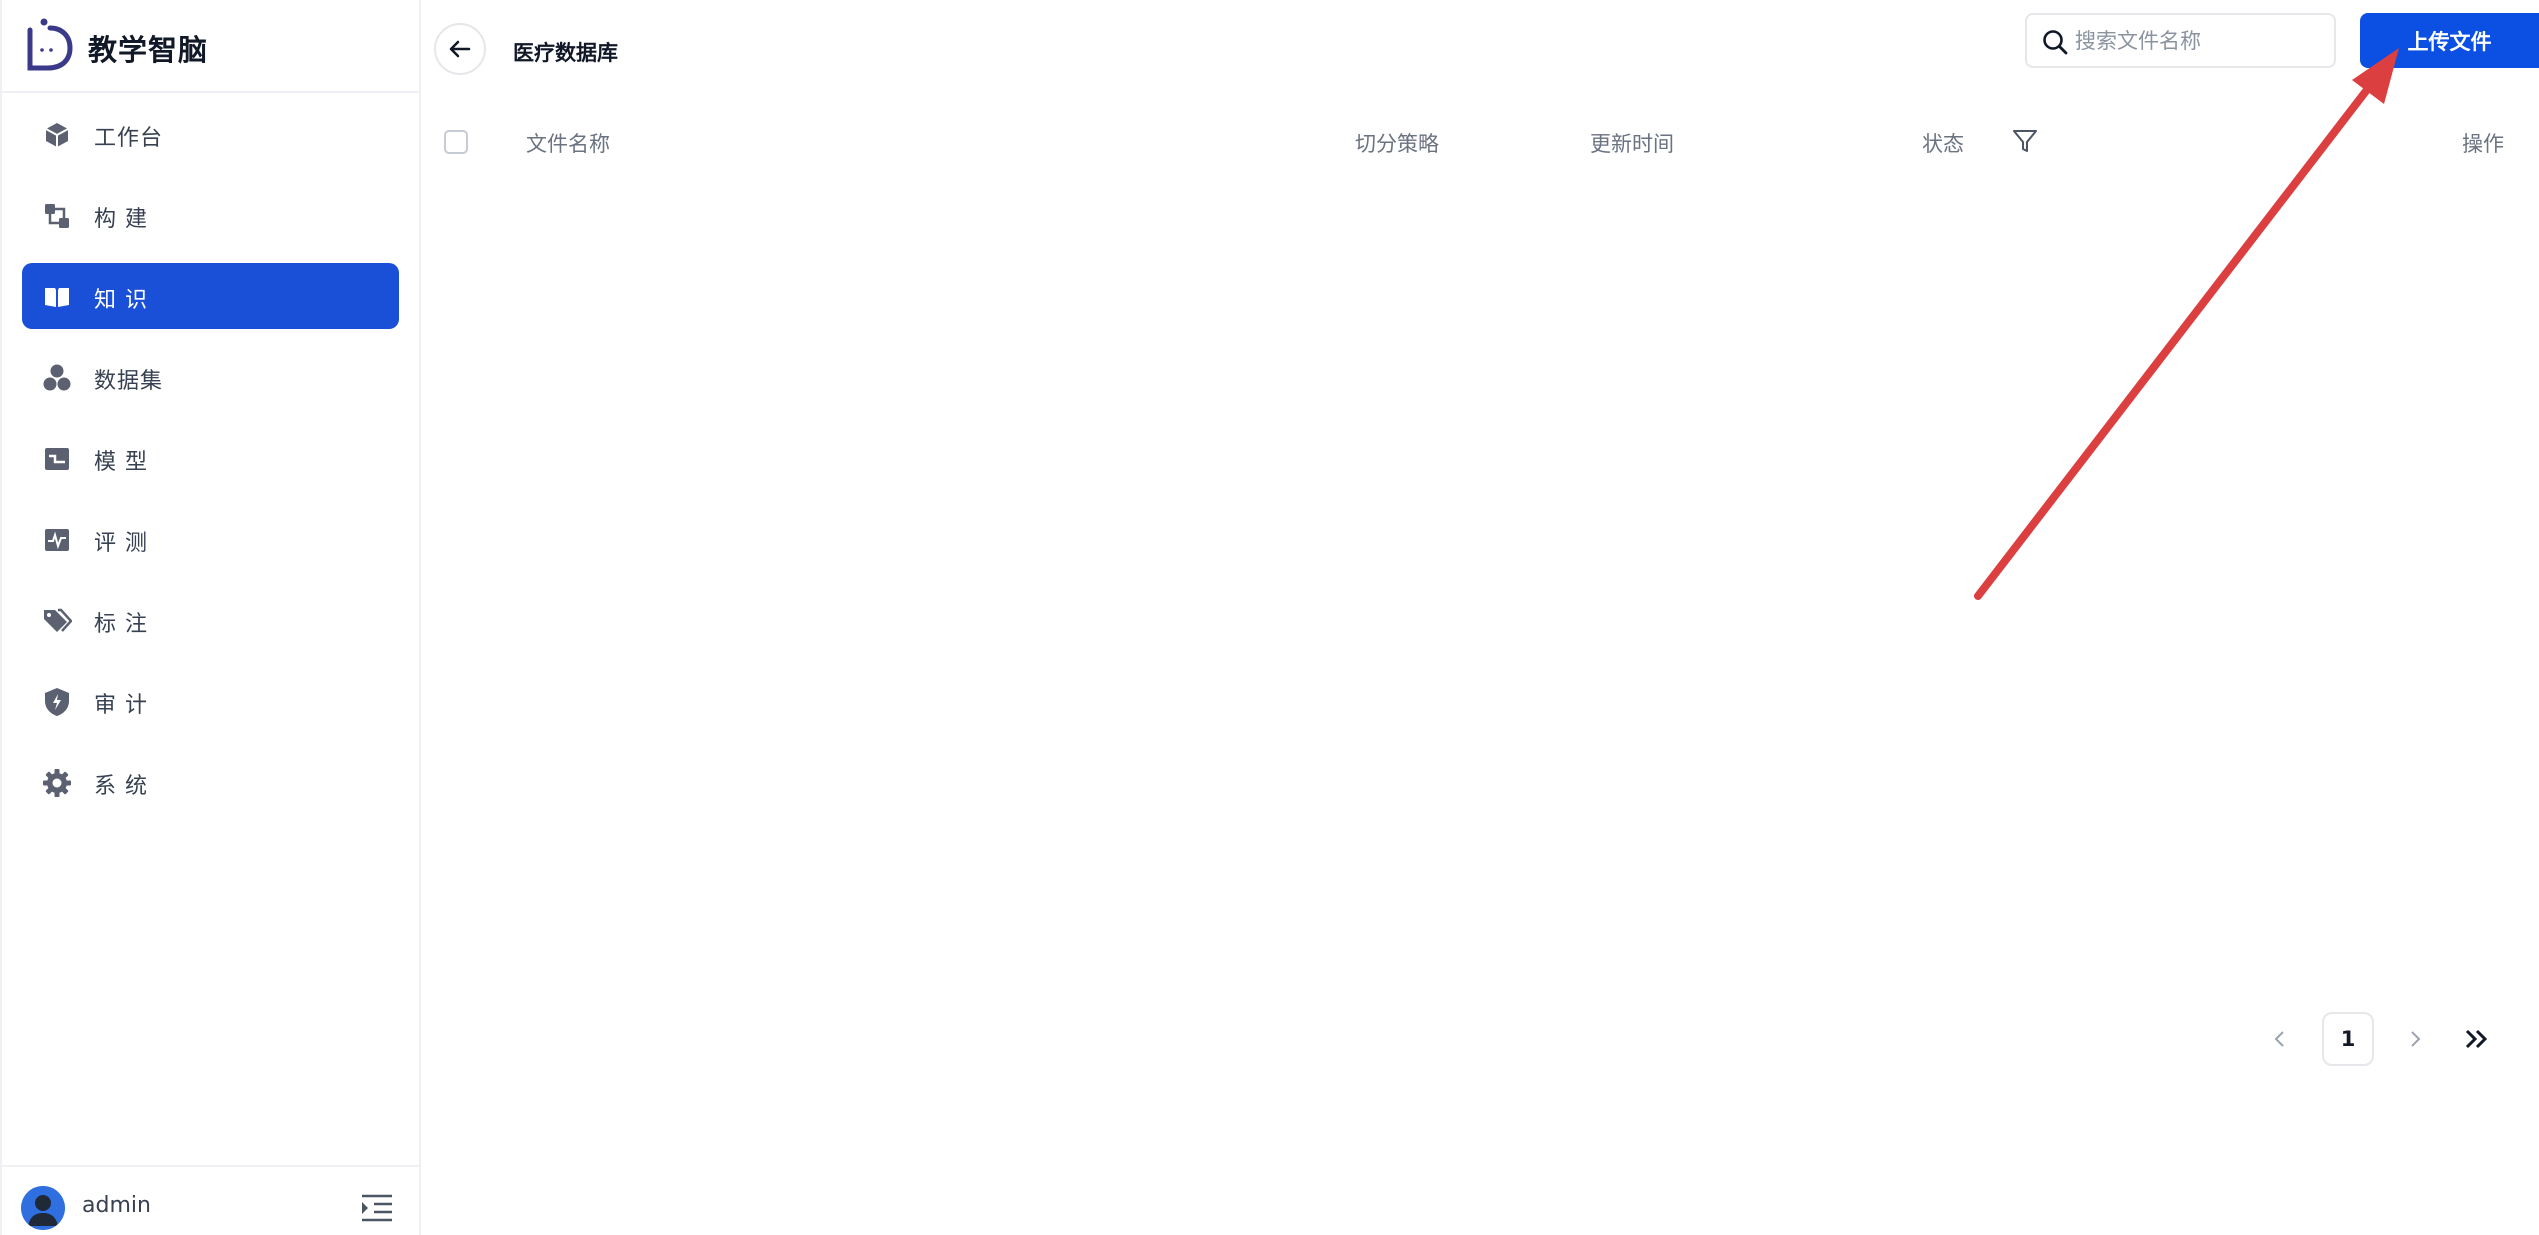 Image resolution: width=2539 pixels, height=1235 pixels. What do you see at coordinates (1480, 141) in the screenshot?
I see `table-header: 文件名称 切分策略 更新时间 状态 操作` at bounding box center [1480, 141].